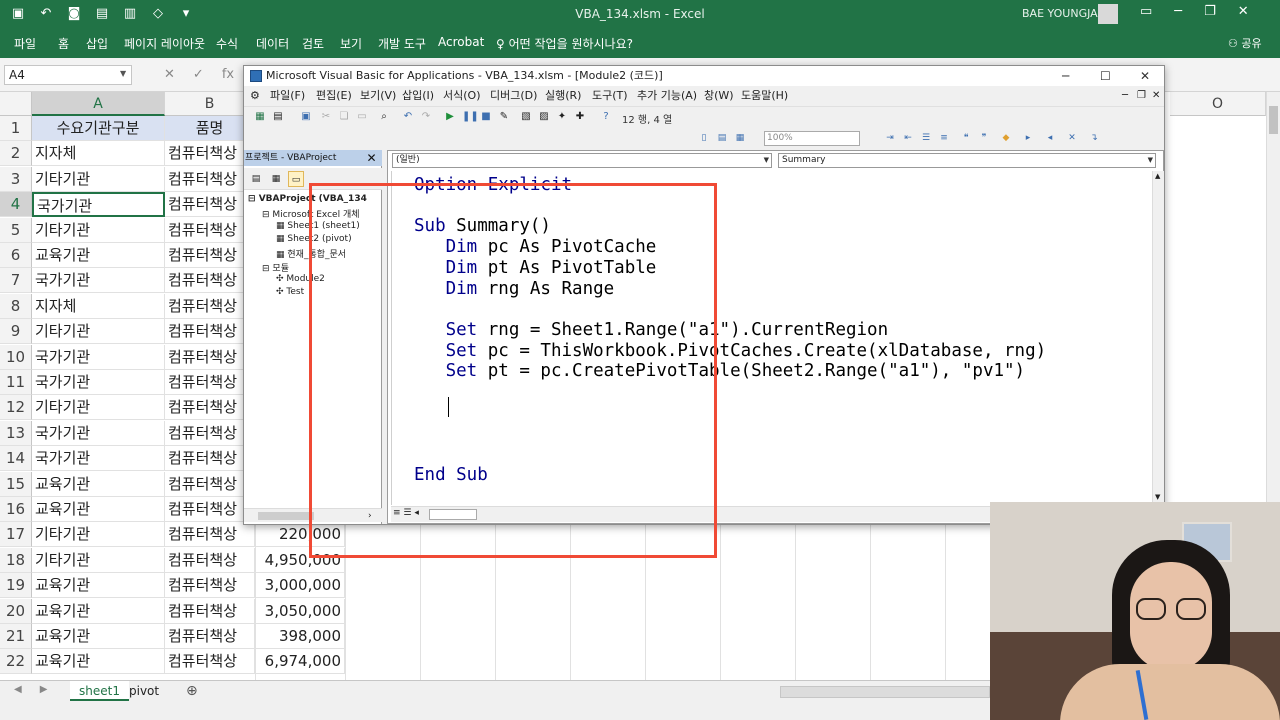 This screenshot has width=1280, height=720. I want to click on tree-node: ⊟ 모듈, so click(275, 267).